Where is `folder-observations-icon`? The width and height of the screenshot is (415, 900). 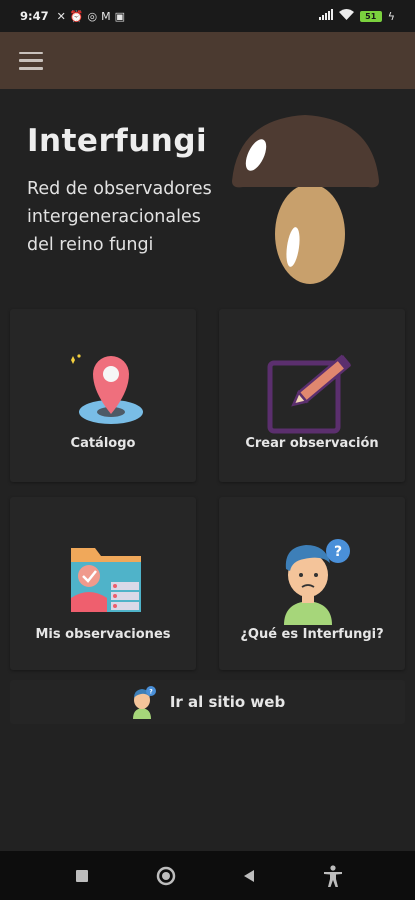 folder-observations-icon is located at coordinates (106, 580).